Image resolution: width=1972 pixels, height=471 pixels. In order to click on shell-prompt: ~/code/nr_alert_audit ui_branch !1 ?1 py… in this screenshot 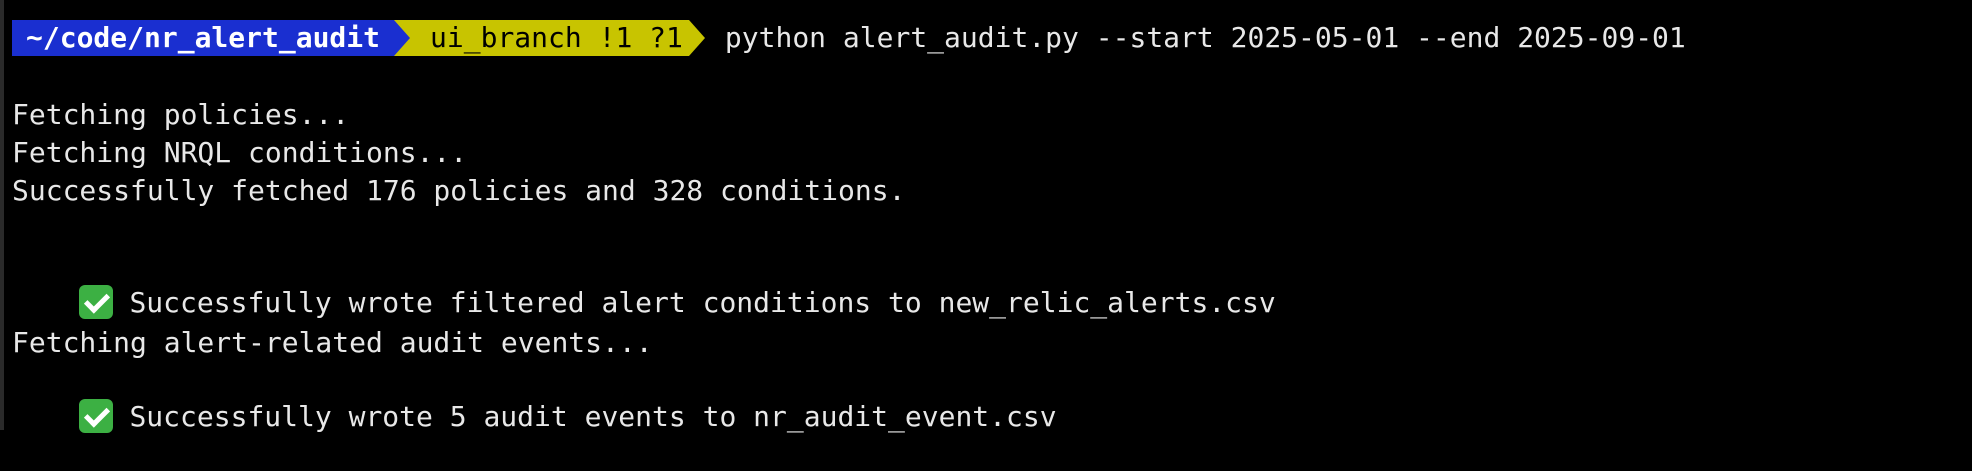, I will do `click(849, 38)`.